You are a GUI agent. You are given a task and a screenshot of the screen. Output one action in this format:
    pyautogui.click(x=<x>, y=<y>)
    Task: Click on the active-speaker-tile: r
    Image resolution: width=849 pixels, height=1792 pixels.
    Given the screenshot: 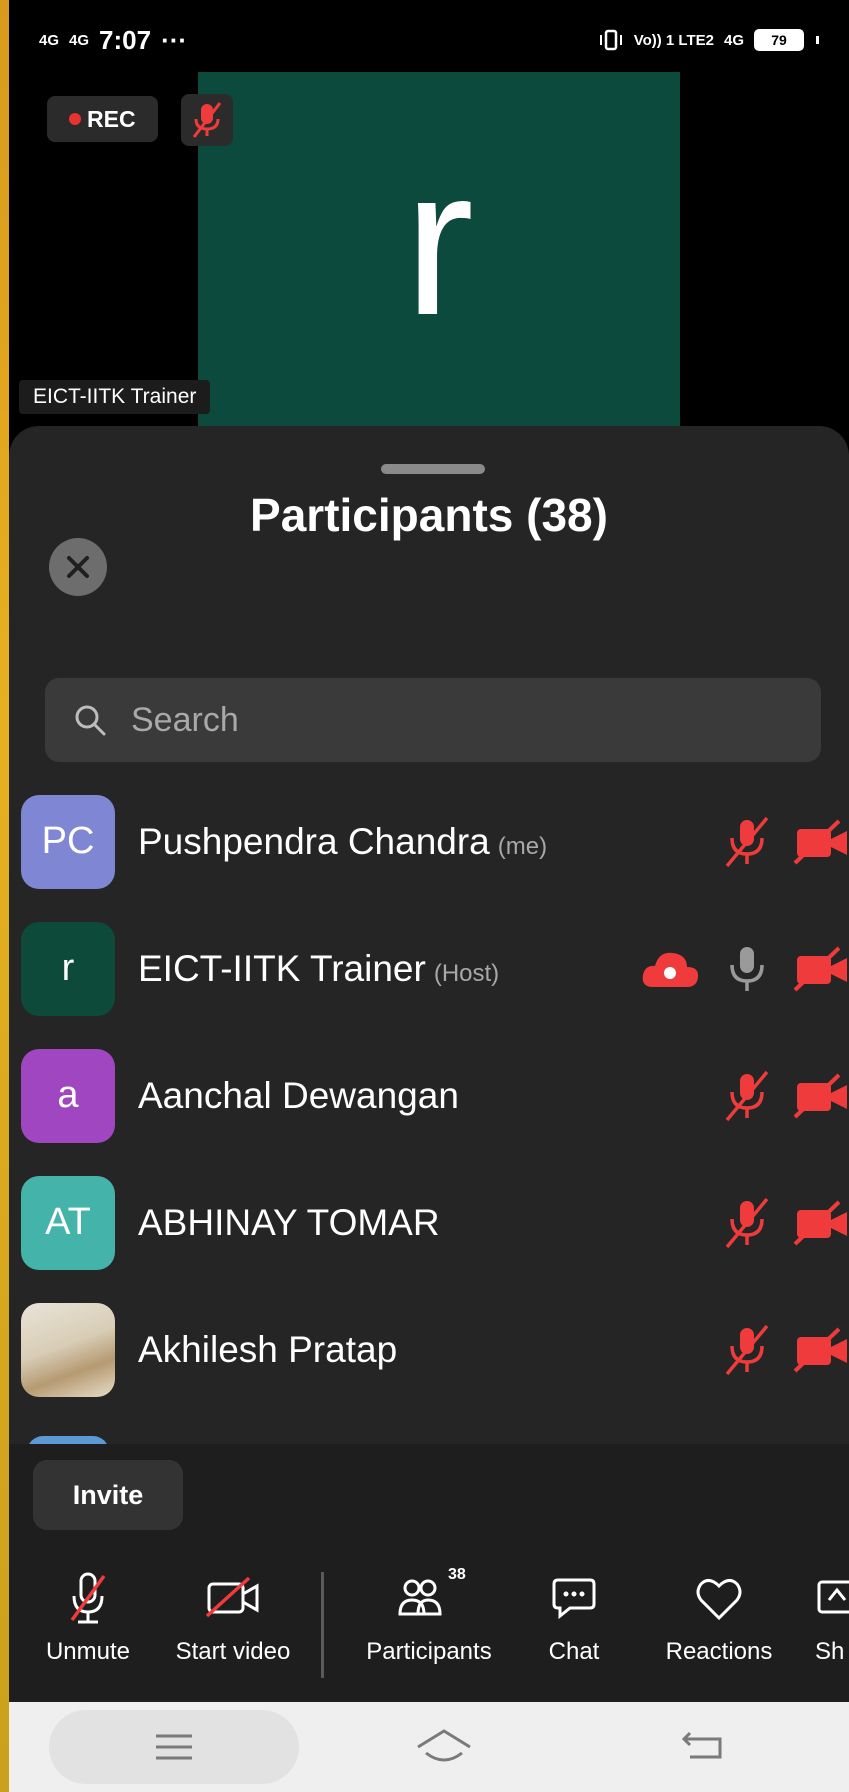 What is the action you would take?
    pyautogui.click(x=439, y=252)
    